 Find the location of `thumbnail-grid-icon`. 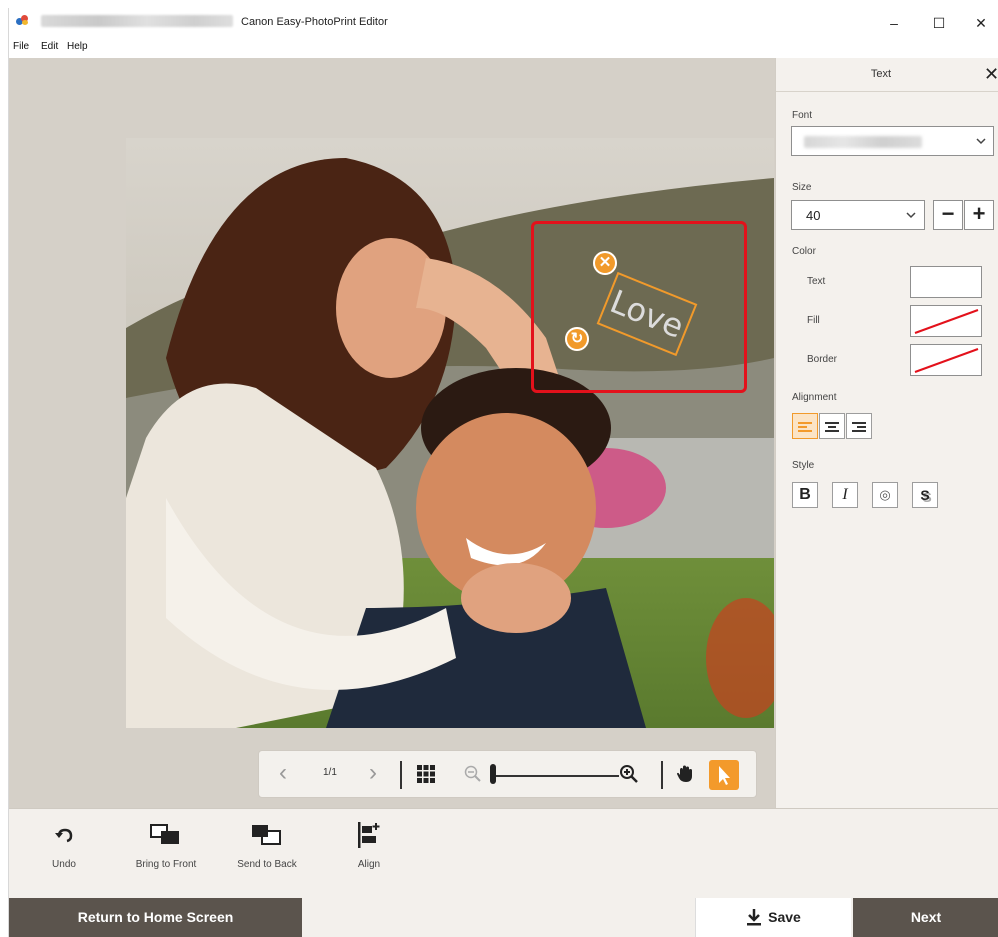

thumbnail-grid-icon is located at coordinates (426, 774).